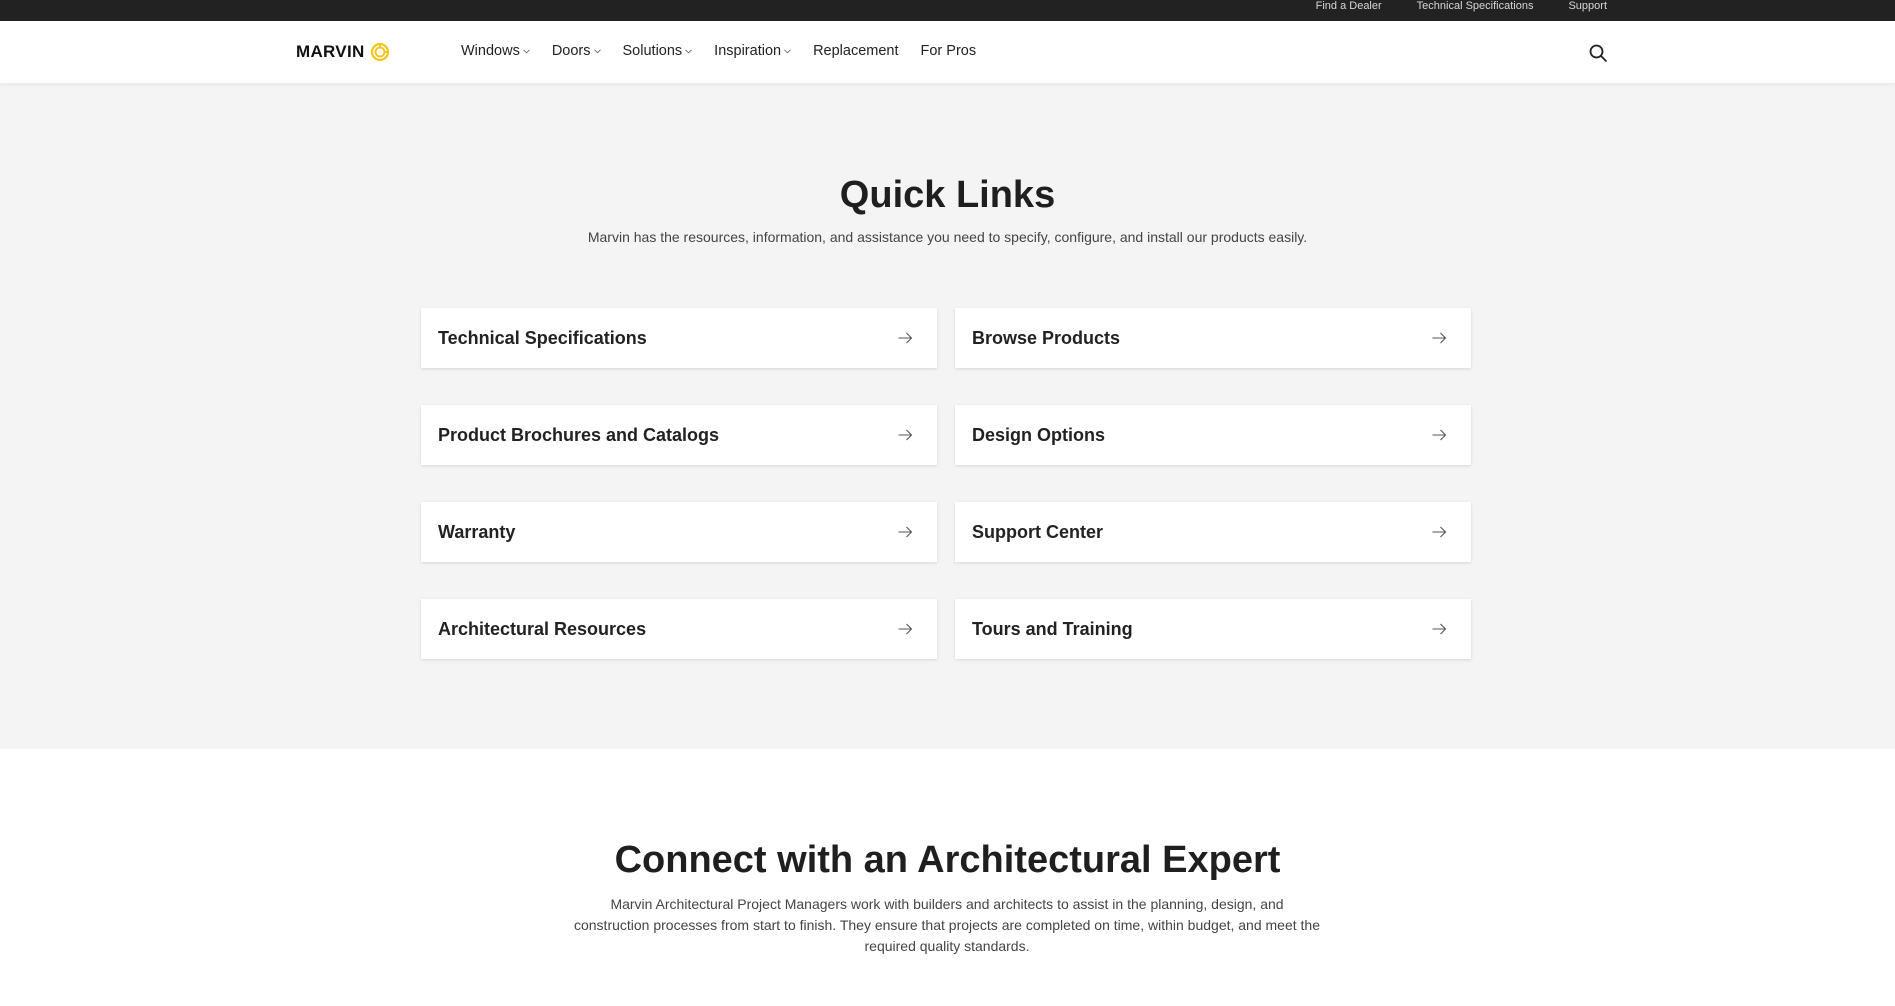 The height and width of the screenshot is (1006, 1895). Describe the element at coordinates (379, 52) in the screenshot. I see `logo-mark-icon` at that location.